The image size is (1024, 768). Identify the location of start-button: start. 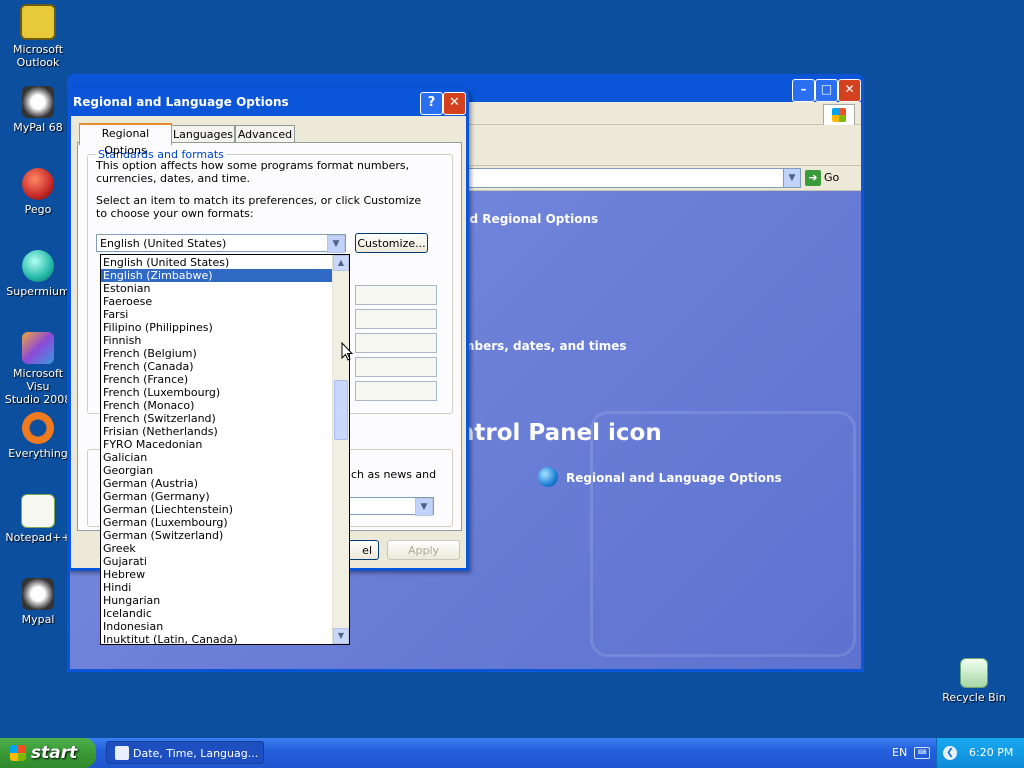
(48, 753).